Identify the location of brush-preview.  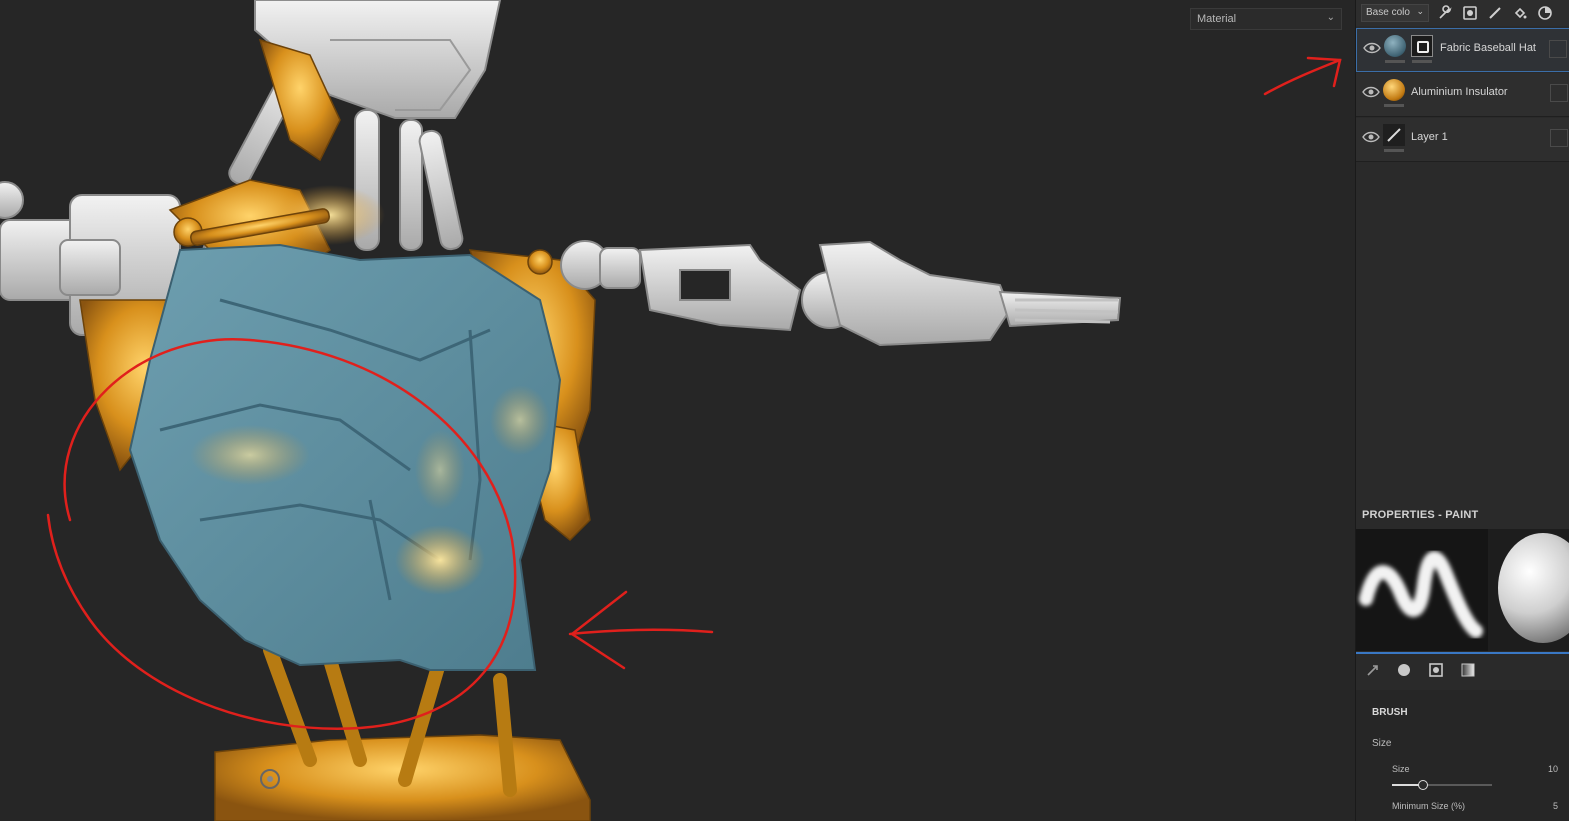
(1462, 590).